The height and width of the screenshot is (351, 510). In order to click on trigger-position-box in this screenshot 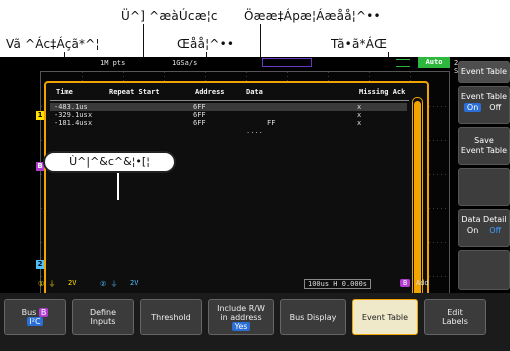, I will do `click(287, 62)`.